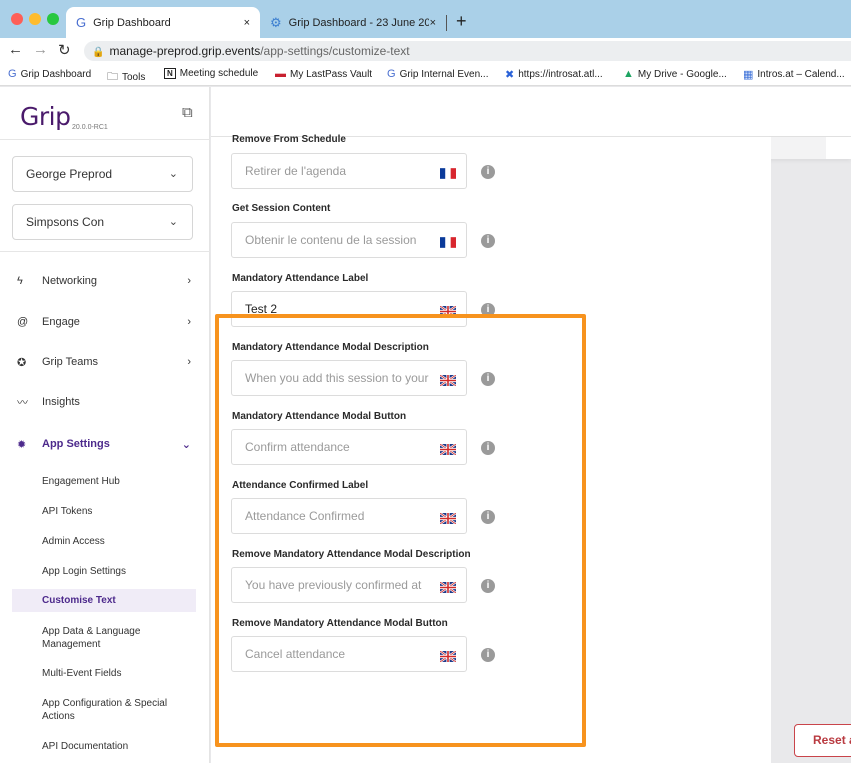 Image resolution: width=851 pixels, height=763 pixels. I want to click on gear-icon: ✹, so click(22, 444).